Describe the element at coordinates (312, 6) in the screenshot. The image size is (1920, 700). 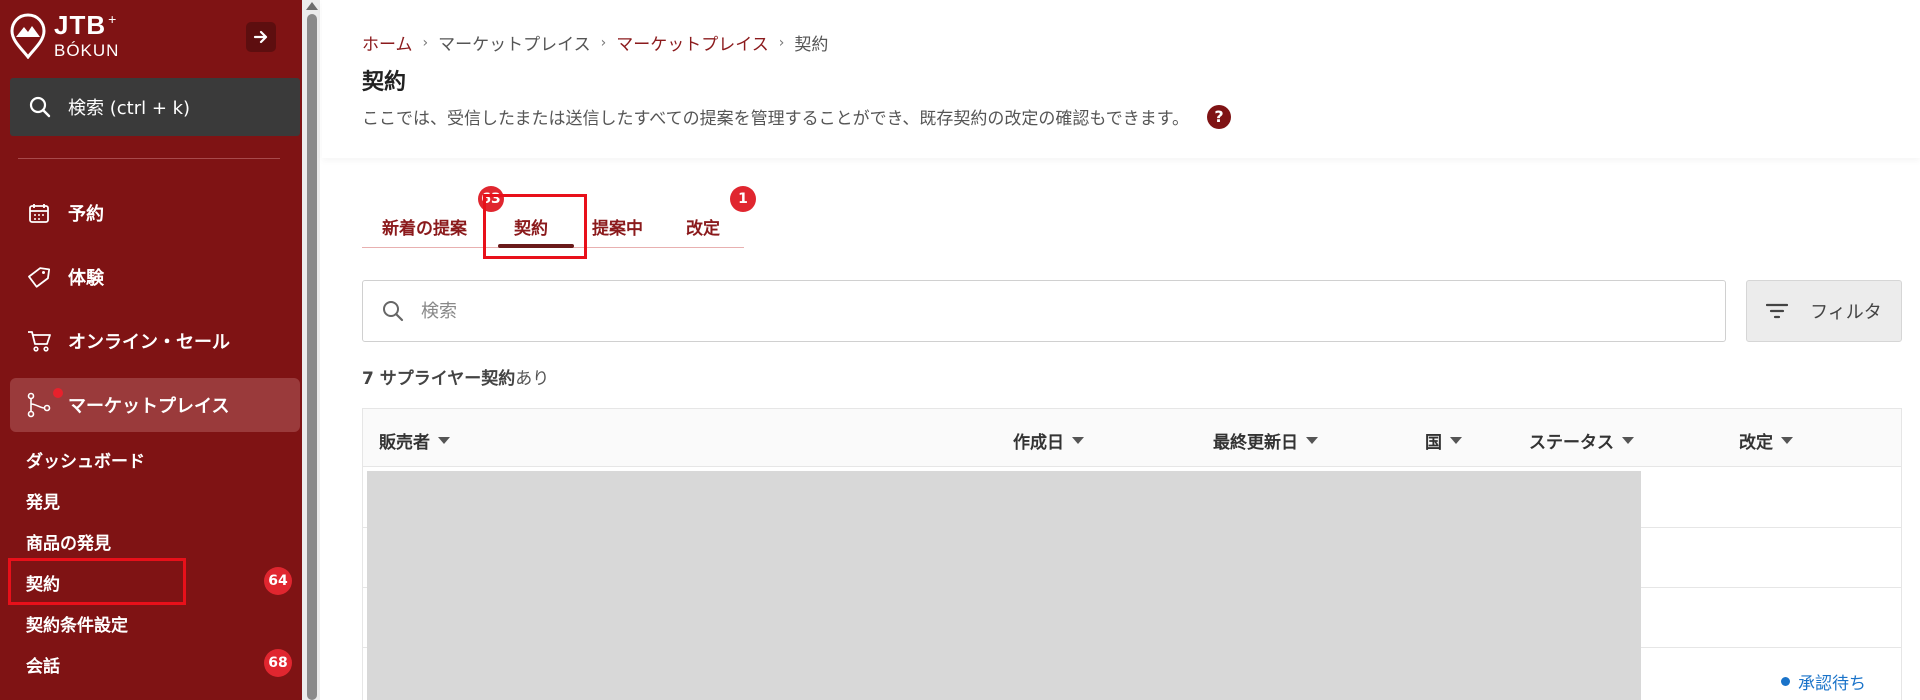
I see `scroll-up-icon` at that location.